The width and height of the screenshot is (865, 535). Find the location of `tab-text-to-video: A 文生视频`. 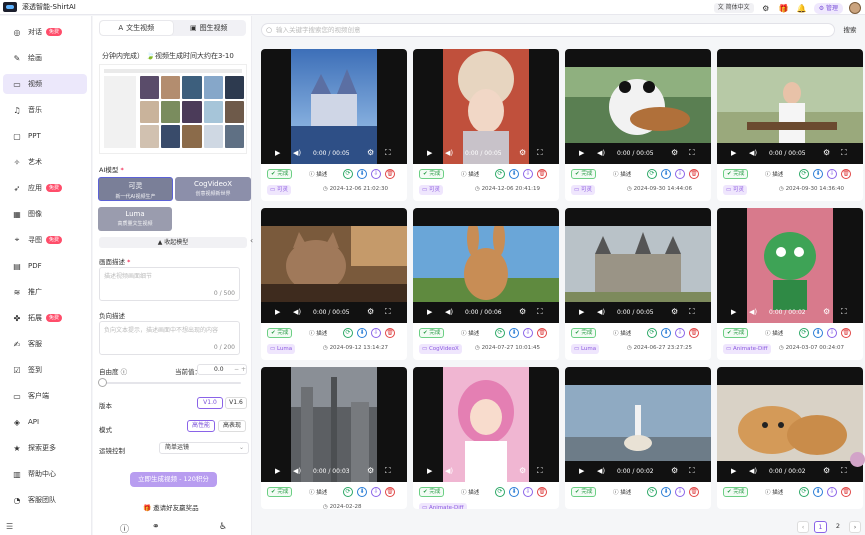

tab-text-to-video: A 文生视频 is located at coordinates (136, 28).